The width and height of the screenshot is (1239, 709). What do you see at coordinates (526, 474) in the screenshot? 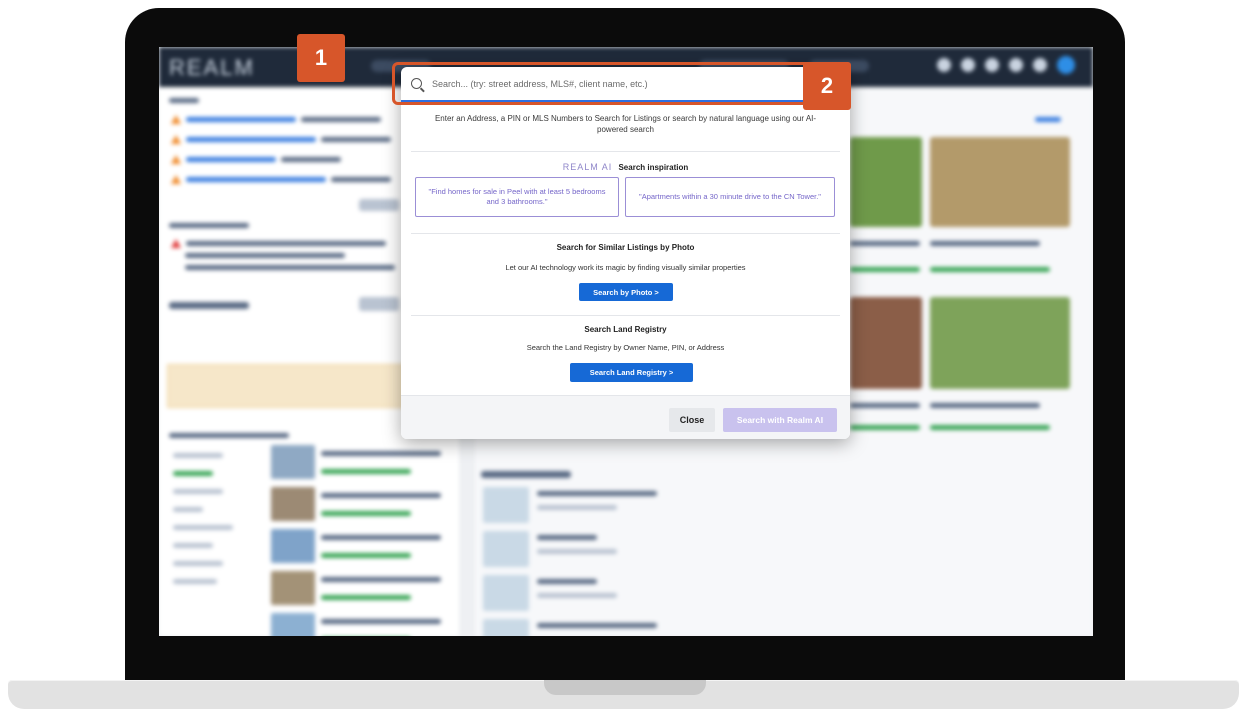
I see `recent-searches-heading` at bounding box center [526, 474].